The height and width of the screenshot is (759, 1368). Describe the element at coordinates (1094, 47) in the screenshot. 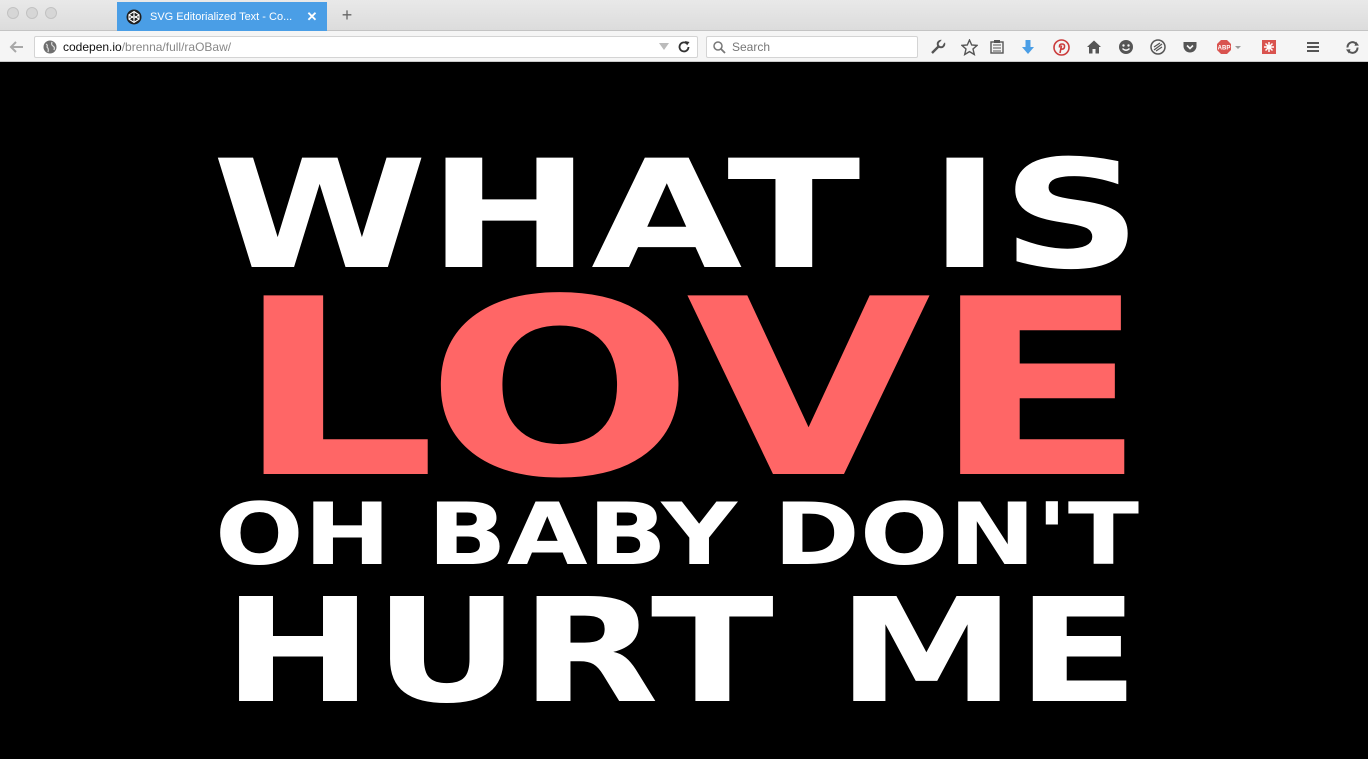

I see `home-icon` at that location.